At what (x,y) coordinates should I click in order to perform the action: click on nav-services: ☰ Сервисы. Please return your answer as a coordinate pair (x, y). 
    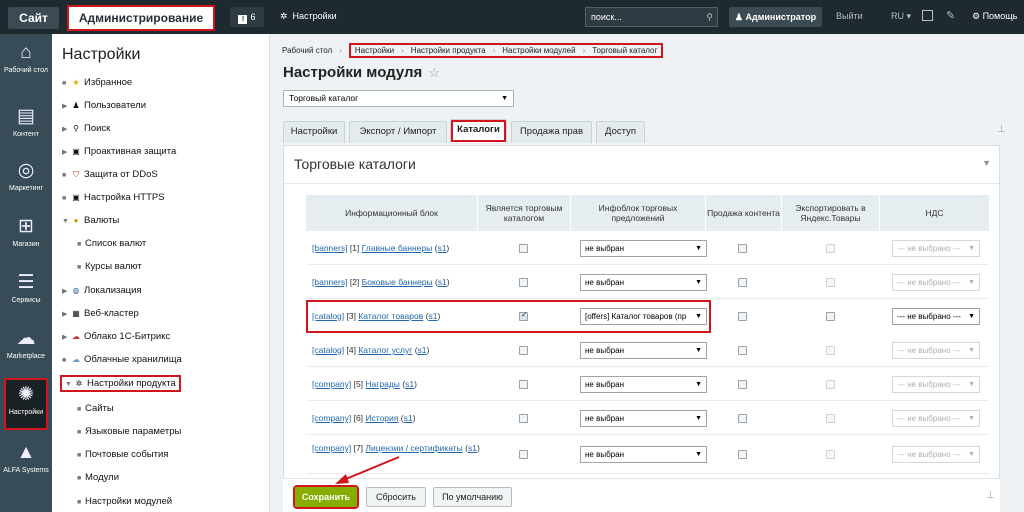
    Looking at the image, I should click on (26, 288).